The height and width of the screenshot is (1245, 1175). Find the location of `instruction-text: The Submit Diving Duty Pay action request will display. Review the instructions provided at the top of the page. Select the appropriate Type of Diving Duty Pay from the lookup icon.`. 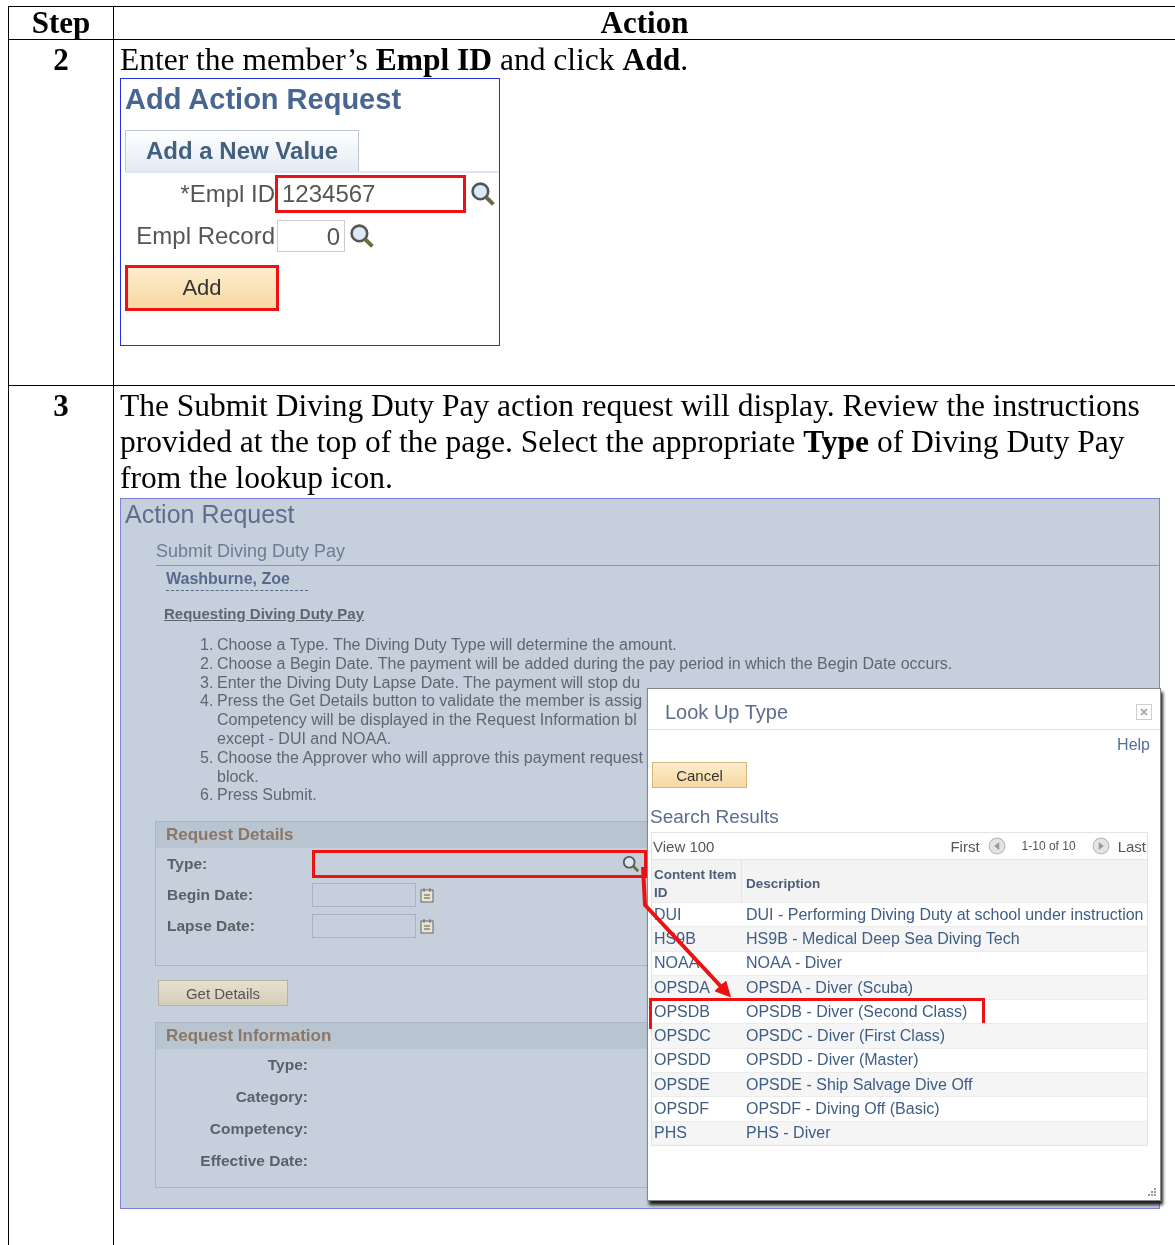

instruction-text: The Submit Diving Duty Pay action request will display. Review the instructions provided at the top of the page. Select the appropriate Type of Diving Duty Pay from the lookup icon. is located at coordinates (630, 442).